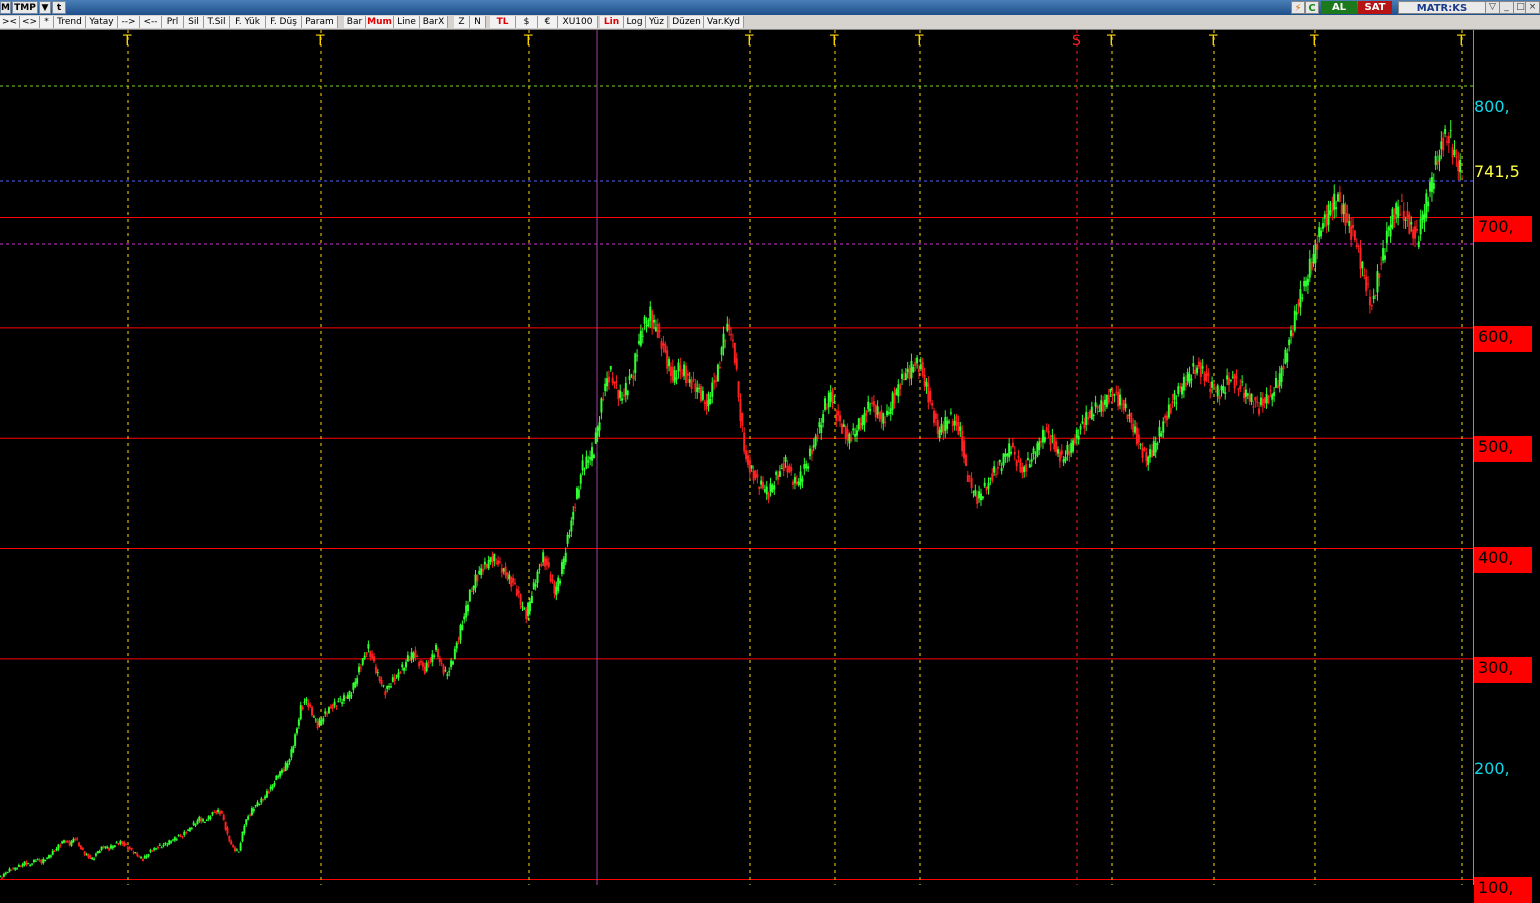 This screenshot has height=903, width=1540. Describe the element at coordinates (724, 22) in the screenshot. I see `toolbar-button-27: Var.Kyd` at that location.